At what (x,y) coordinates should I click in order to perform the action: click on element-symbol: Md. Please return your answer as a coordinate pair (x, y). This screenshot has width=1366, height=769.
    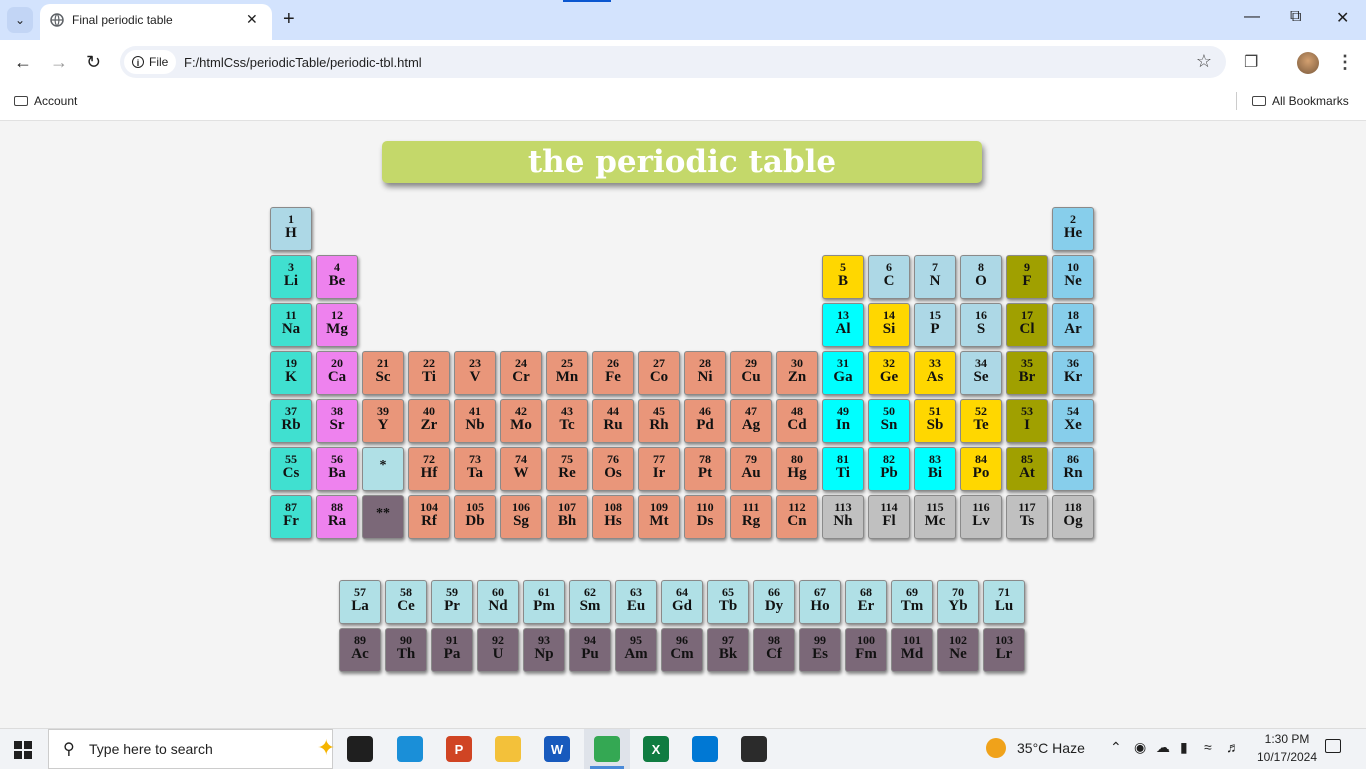
    Looking at the image, I should click on (912, 654).